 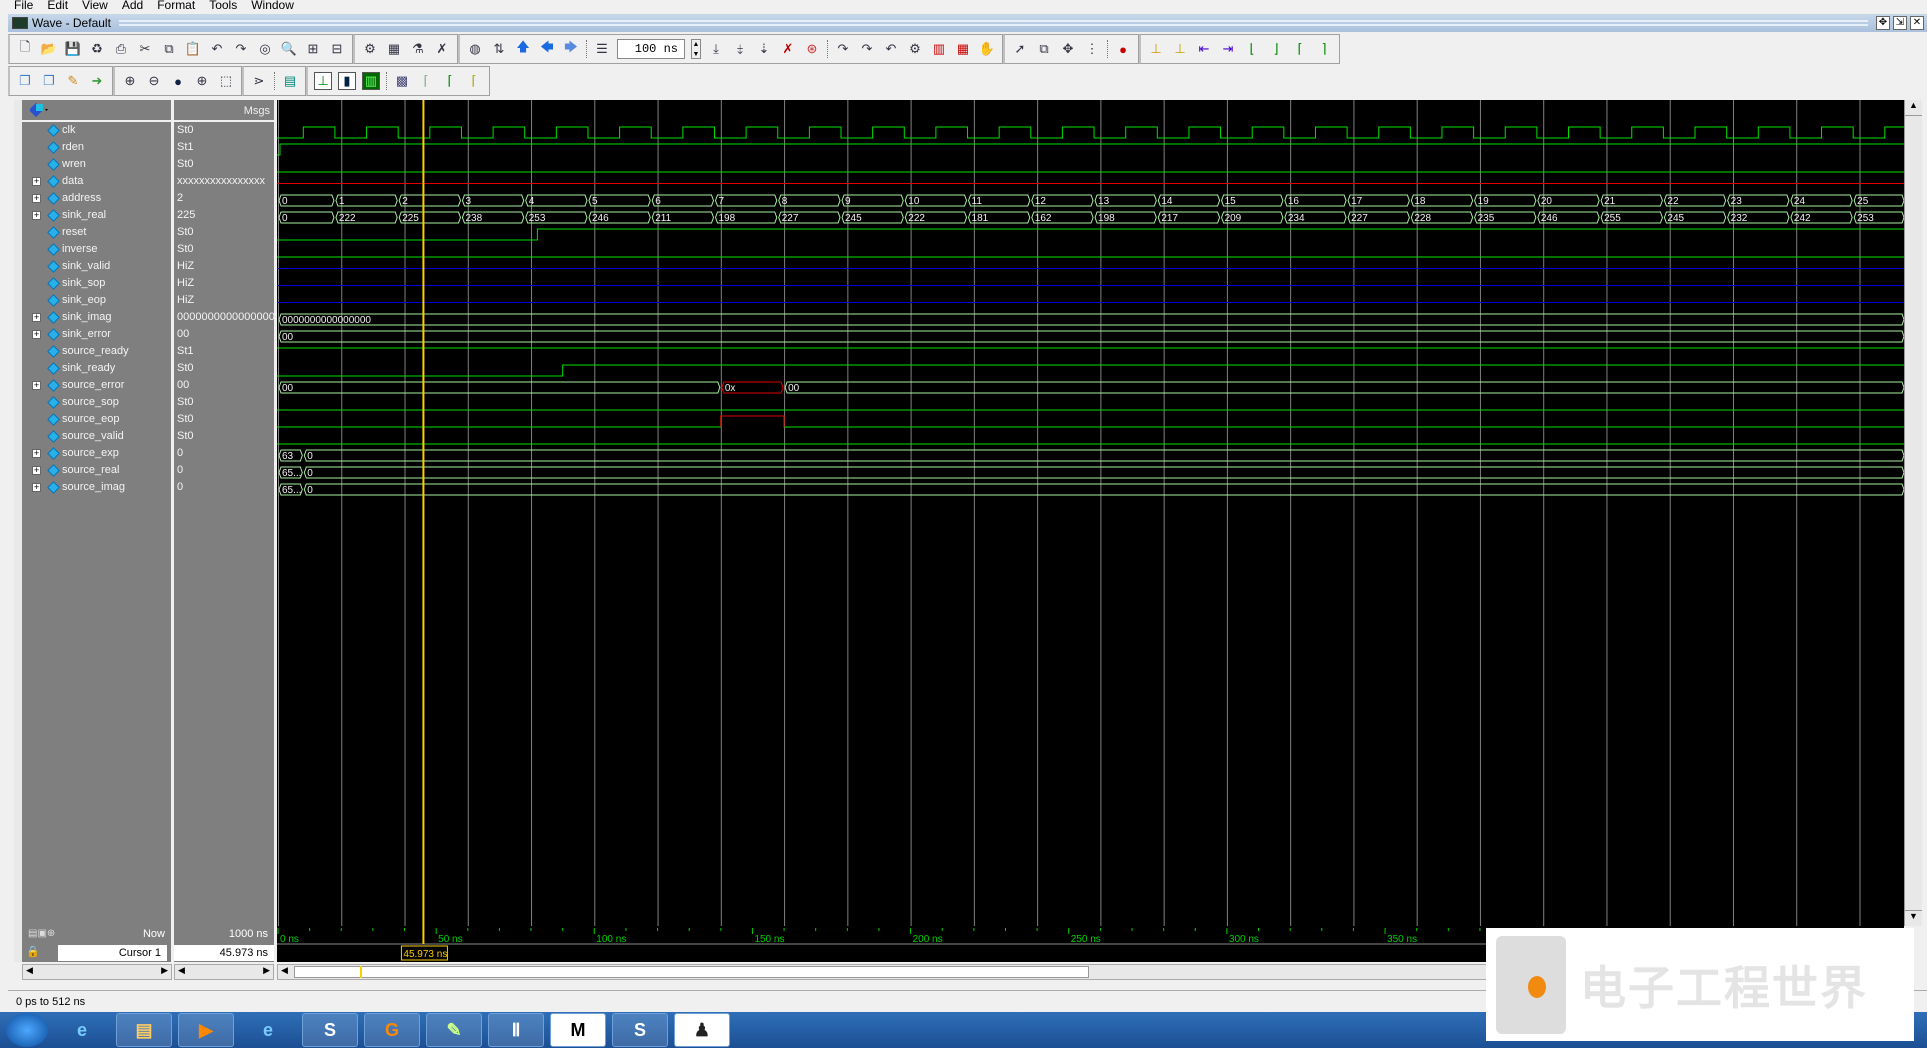 What do you see at coordinates (96, 266) in the screenshot?
I see `signal-row-sink_valid: sink_valid` at bounding box center [96, 266].